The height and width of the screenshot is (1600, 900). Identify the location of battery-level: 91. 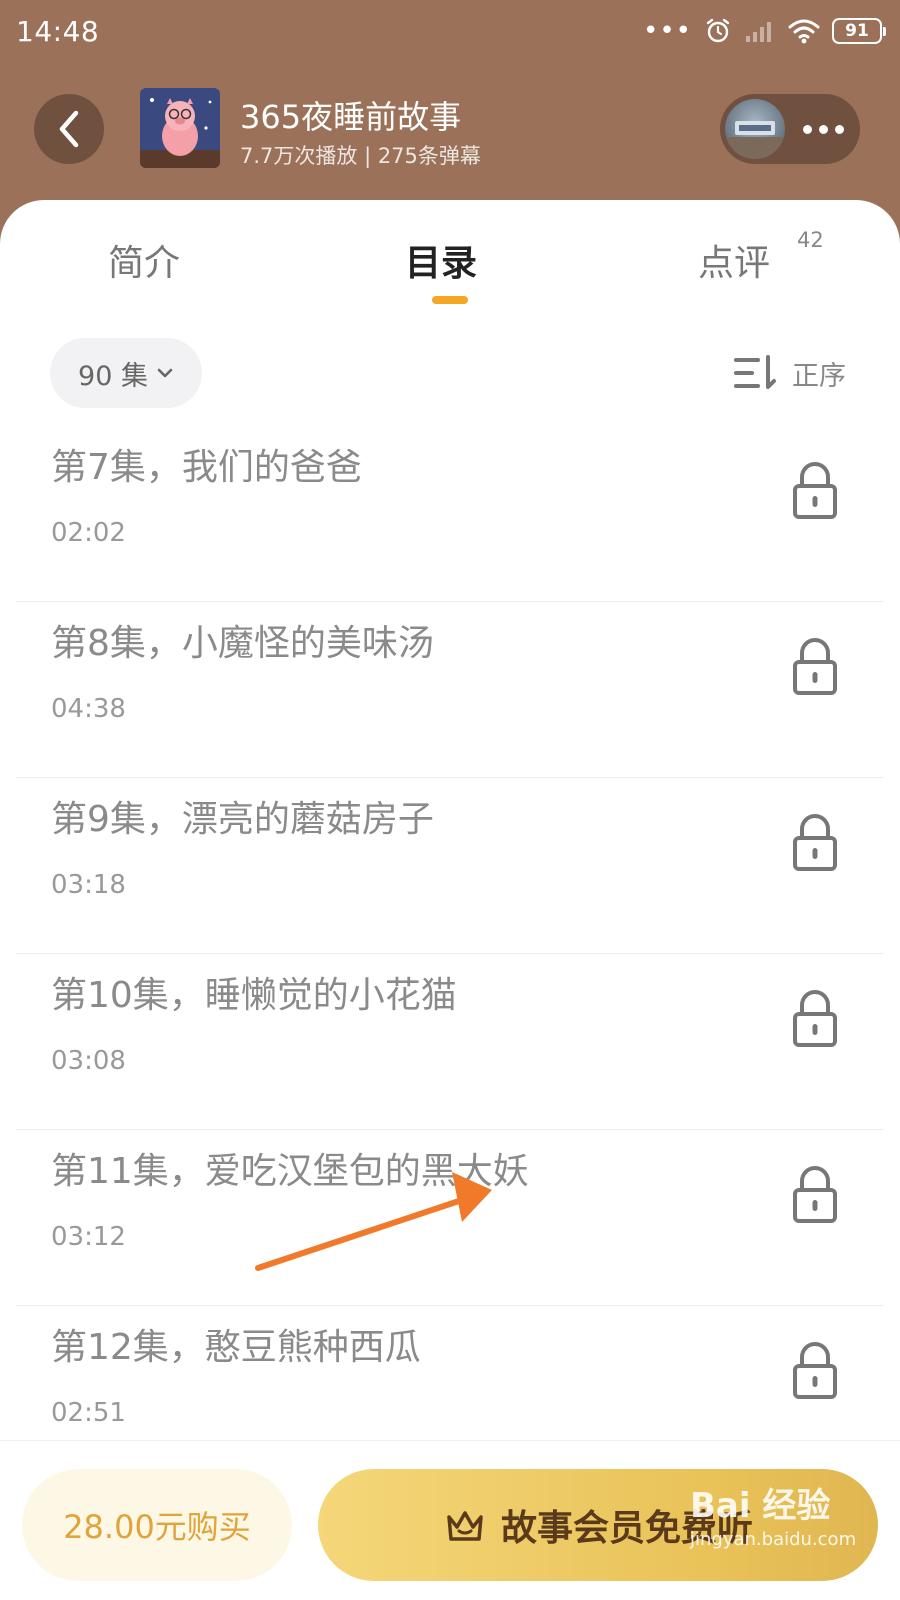
(857, 31).